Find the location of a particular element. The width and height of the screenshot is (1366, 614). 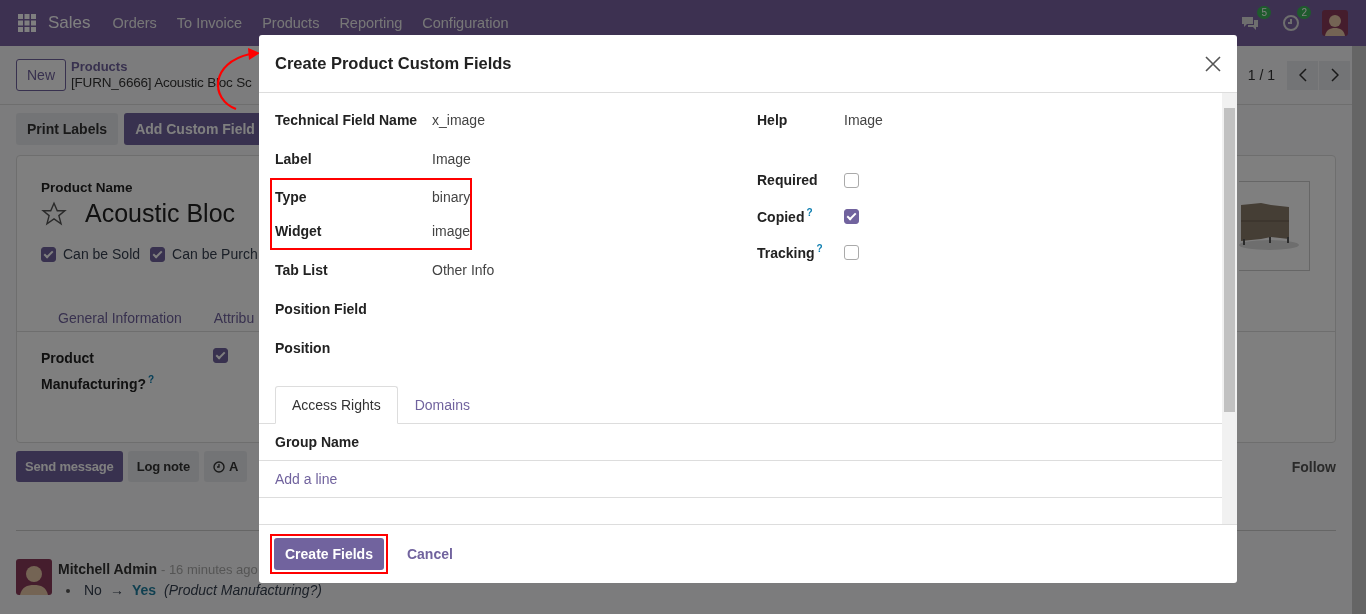

chat-icon is located at coordinates (1250, 23).